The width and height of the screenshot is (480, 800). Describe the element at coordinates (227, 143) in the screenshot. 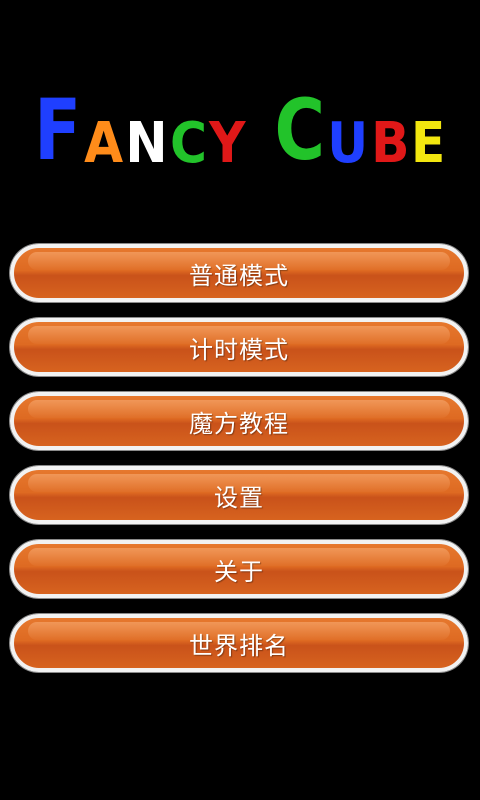

I see `logo-letter: Y` at that location.